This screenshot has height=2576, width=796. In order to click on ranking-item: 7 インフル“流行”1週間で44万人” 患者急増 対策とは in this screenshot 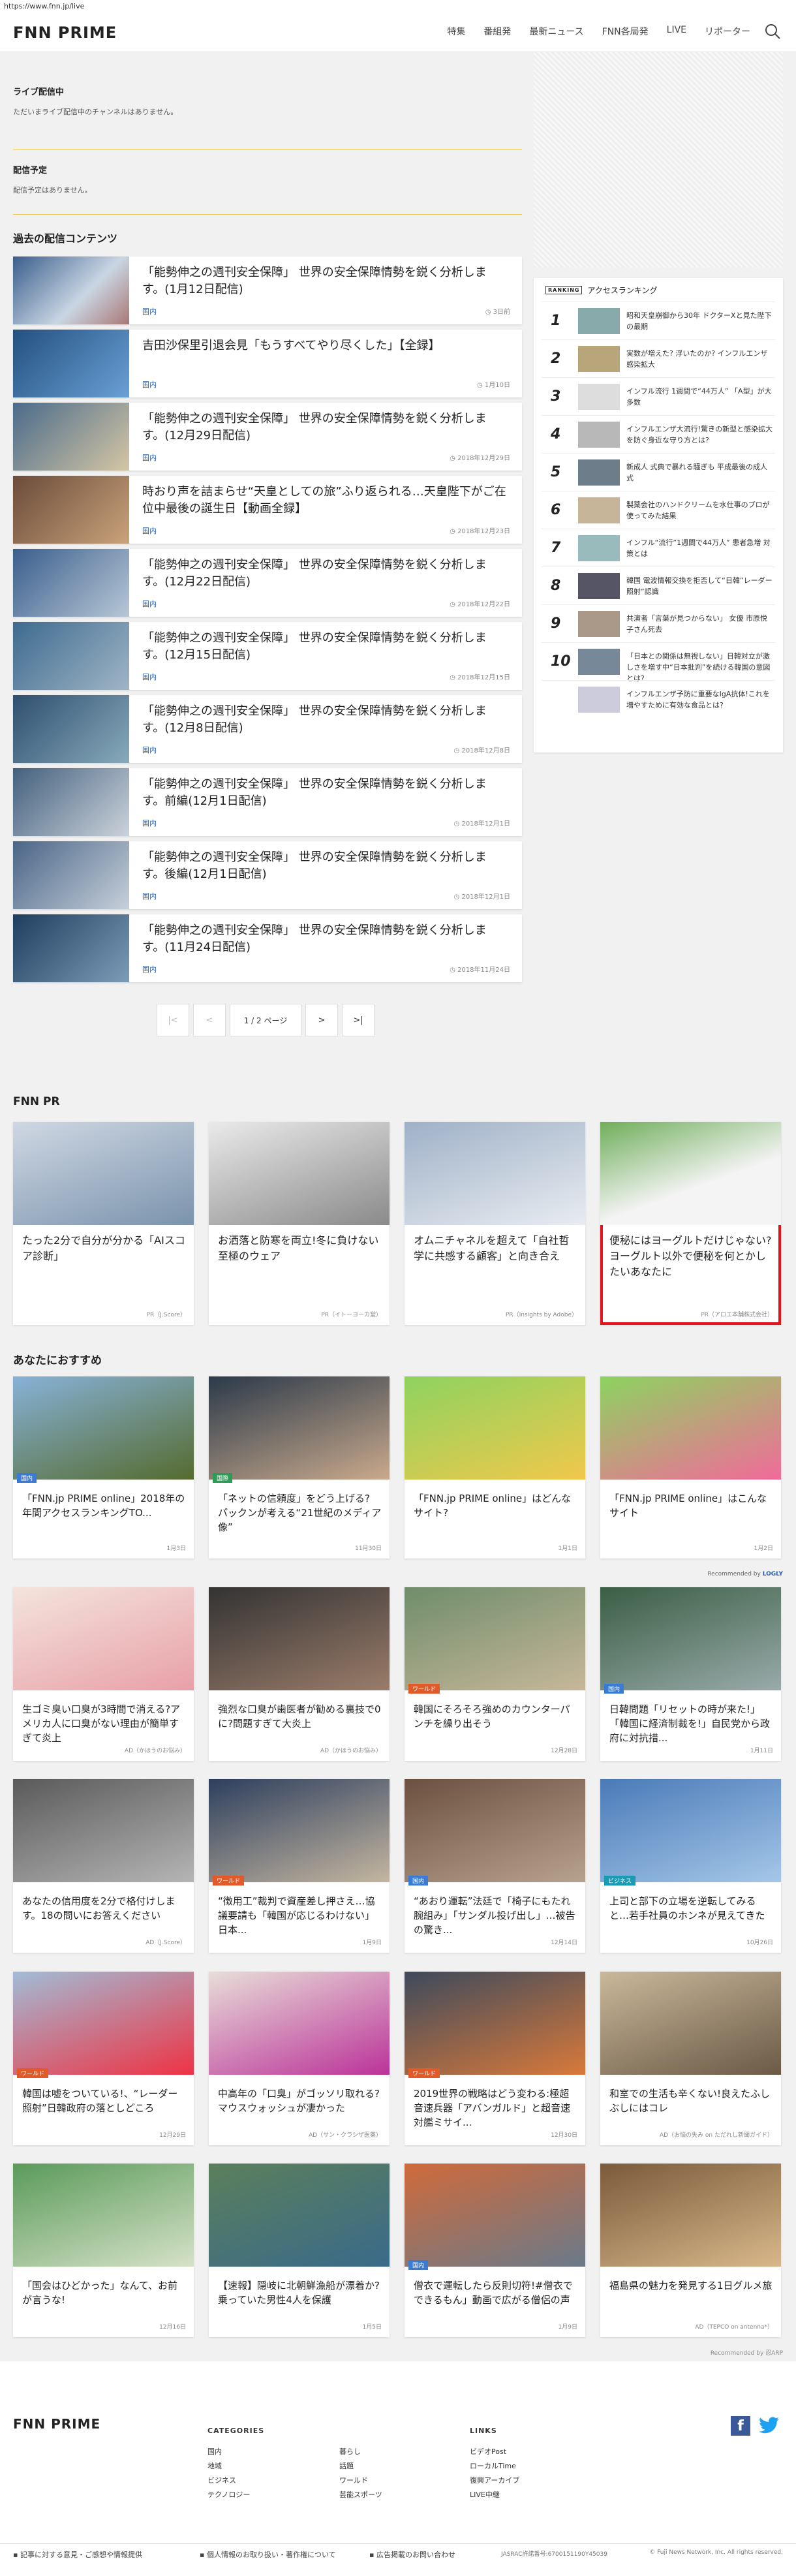, I will do `click(658, 547)`.